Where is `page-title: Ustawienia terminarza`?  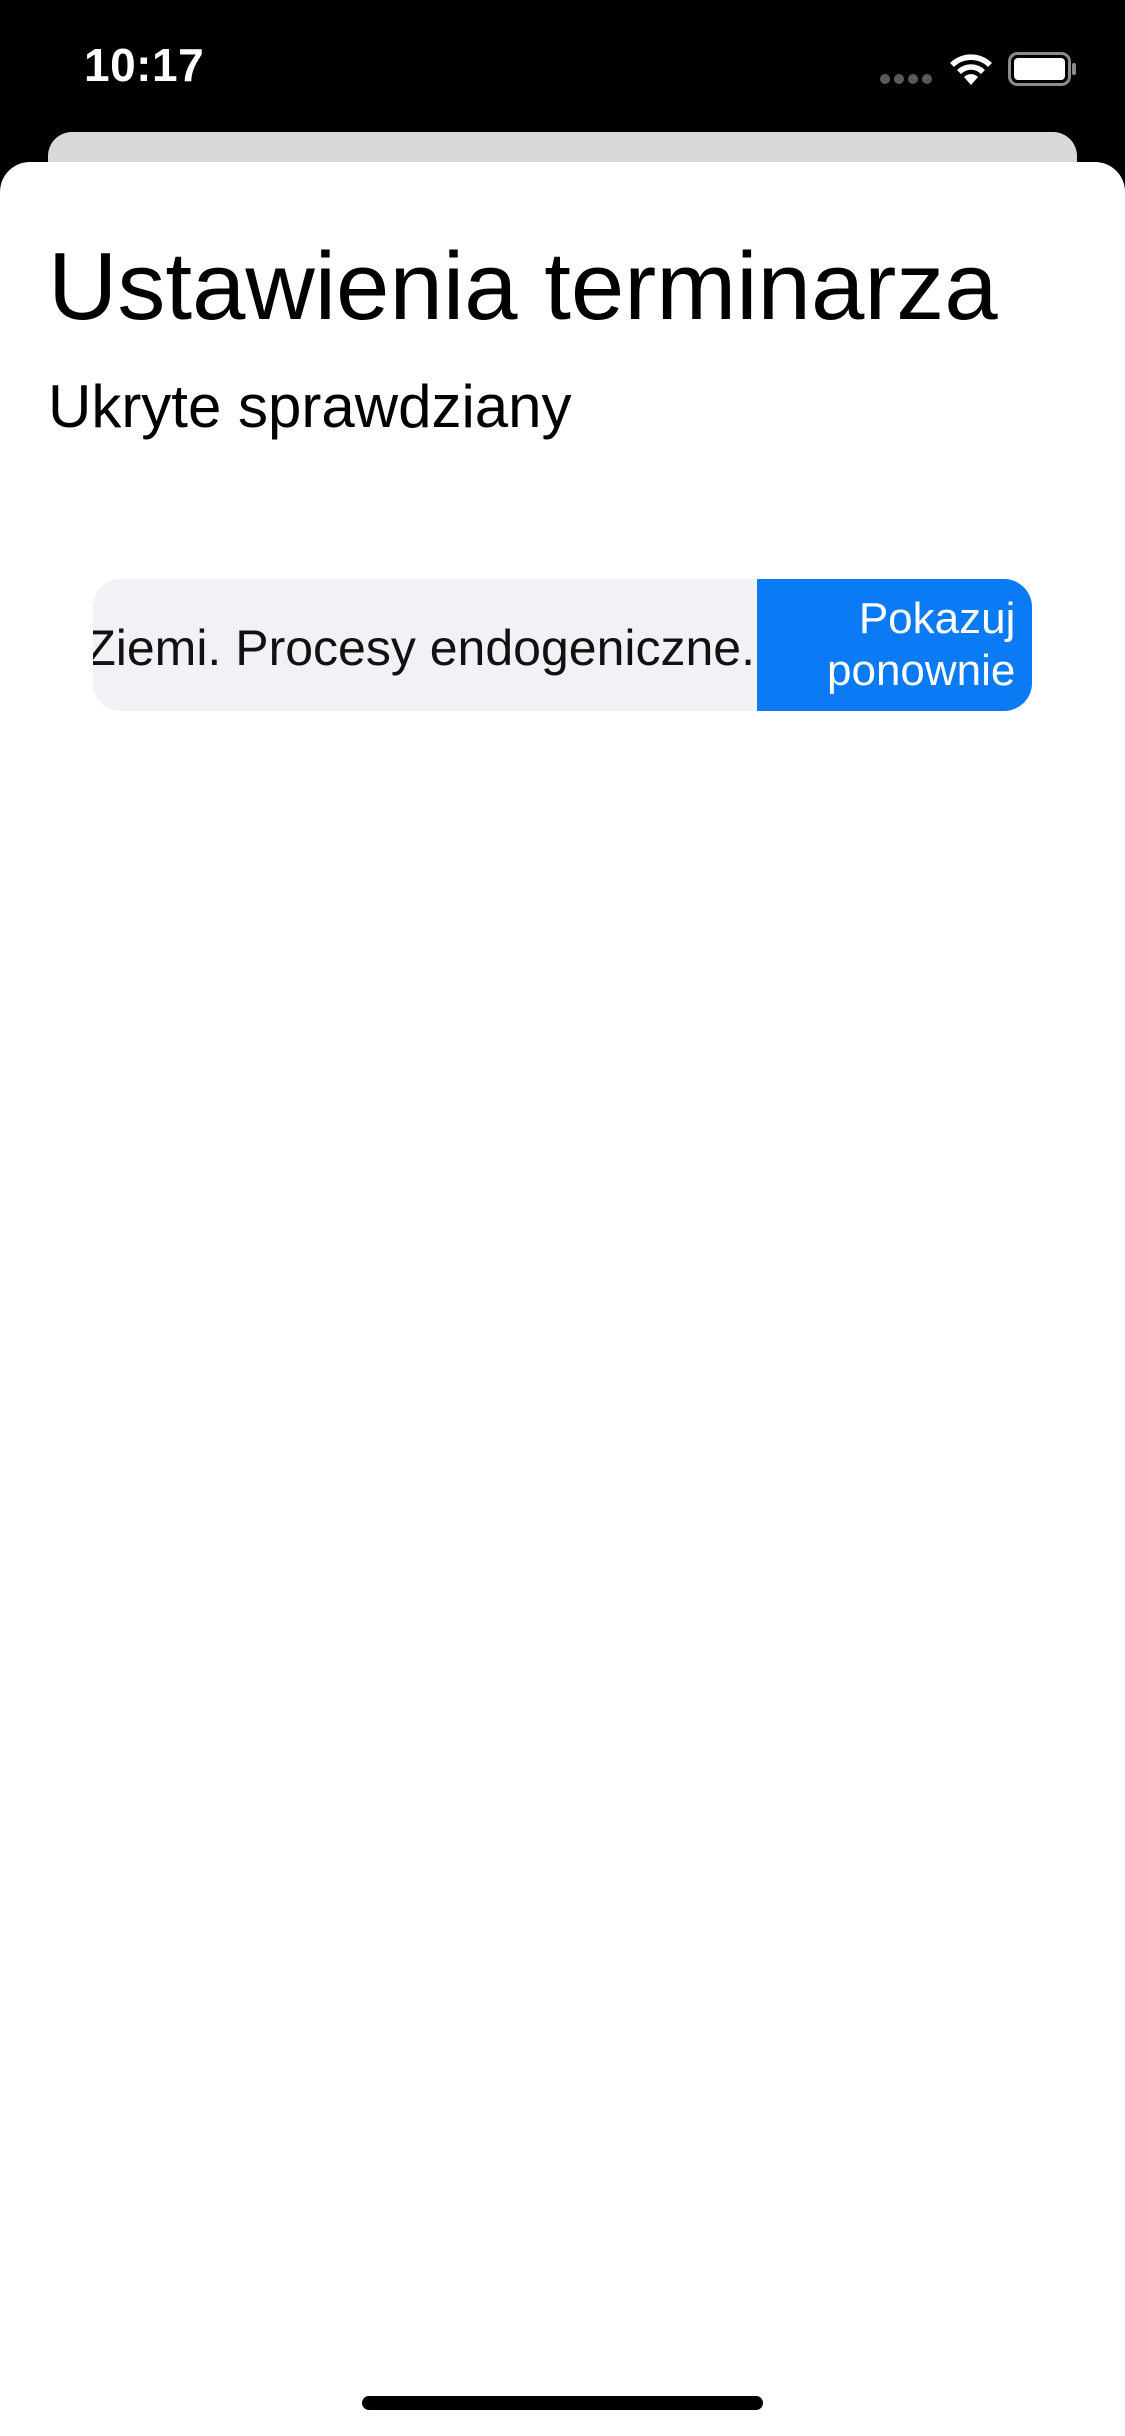 page-title: Ustawienia terminarza is located at coordinates (523, 286).